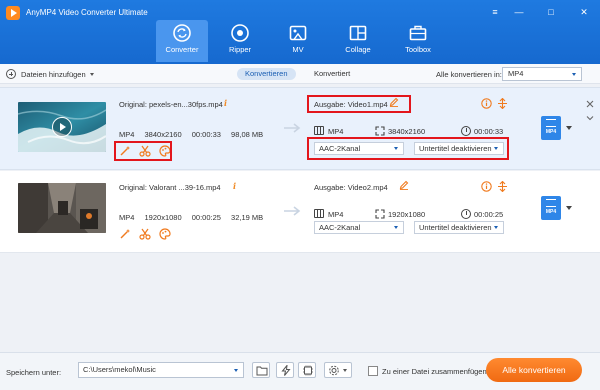 The image size is (600, 390). I want to click on convert-all-format-select: MP4, so click(542, 74).